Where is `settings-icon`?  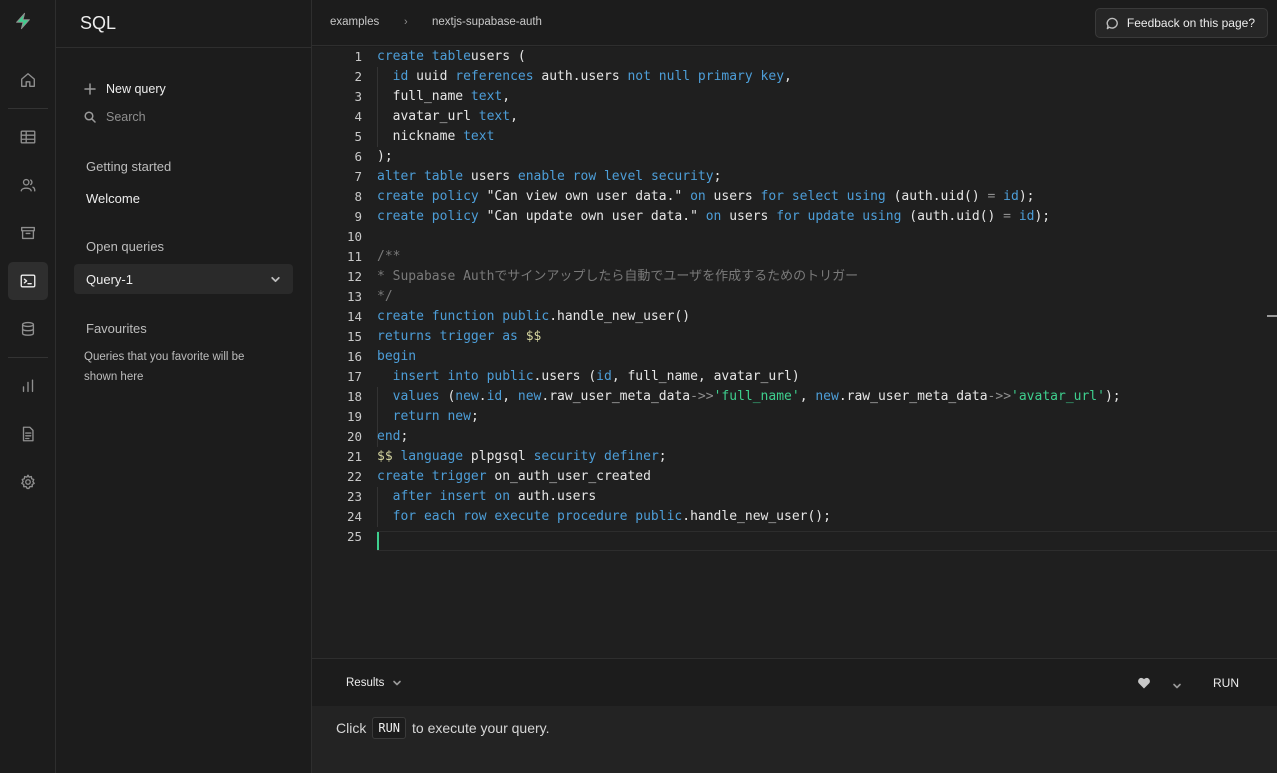 settings-icon is located at coordinates (28, 482).